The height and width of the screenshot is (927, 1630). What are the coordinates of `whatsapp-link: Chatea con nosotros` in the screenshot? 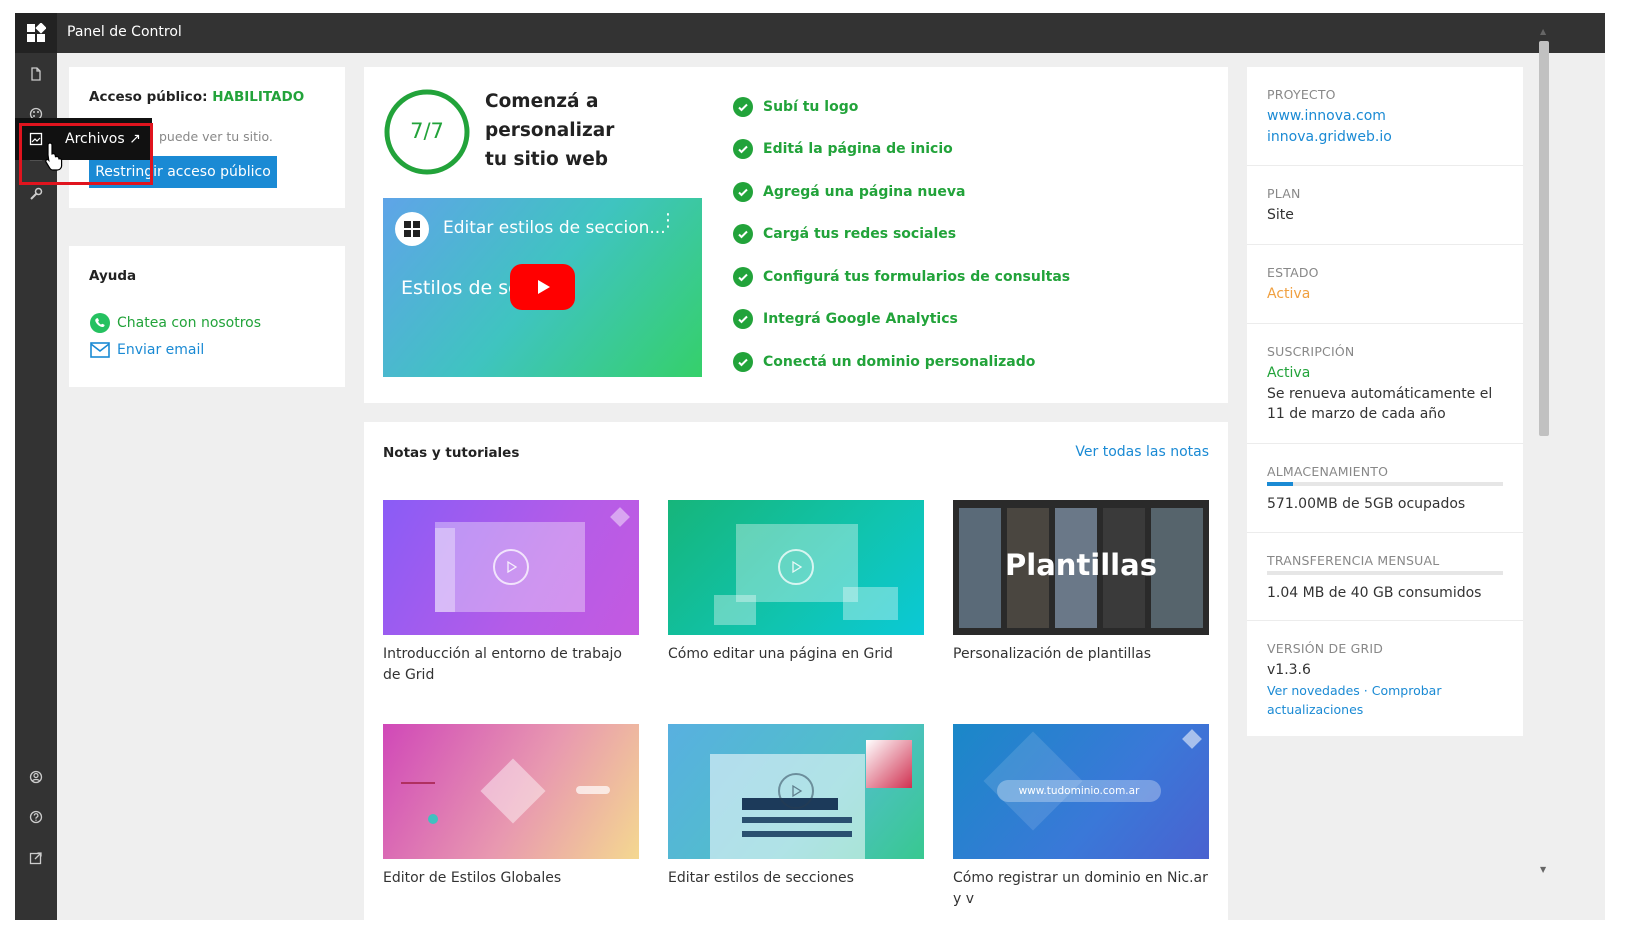 It's located at (175, 323).